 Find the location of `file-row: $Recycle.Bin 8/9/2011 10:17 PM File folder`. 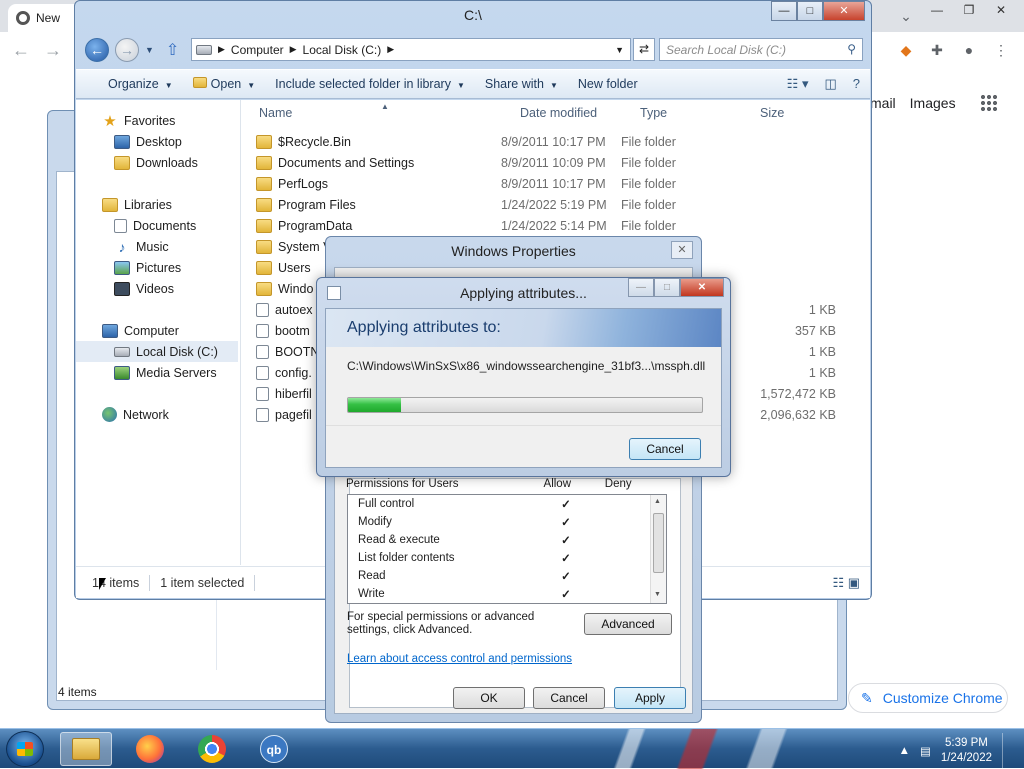

file-row: $Recycle.Bin 8/9/2011 10:17 PM File folder is located at coordinates (546, 141).